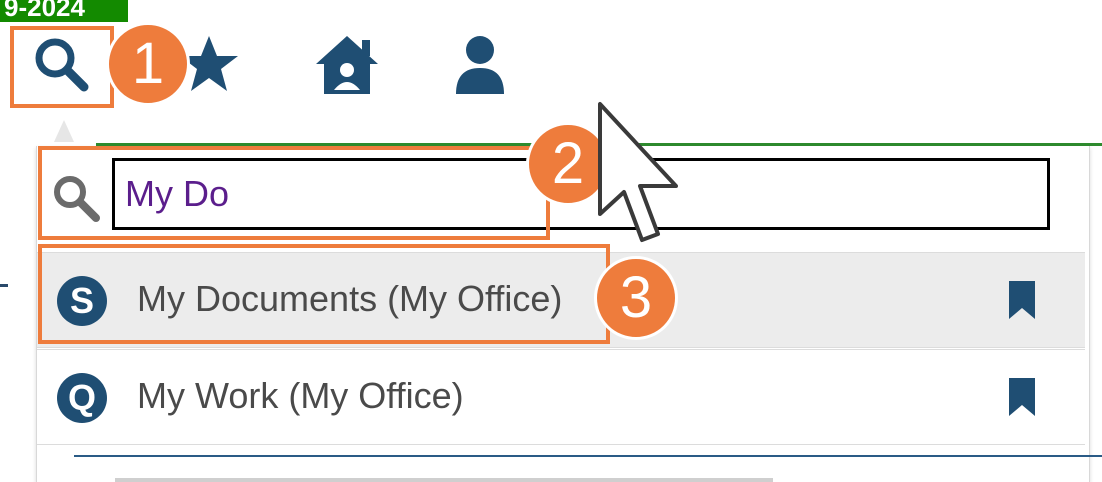 This screenshot has height=482, width=1102. Describe the element at coordinates (588, 456) in the screenshot. I see `divider-line` at that location.